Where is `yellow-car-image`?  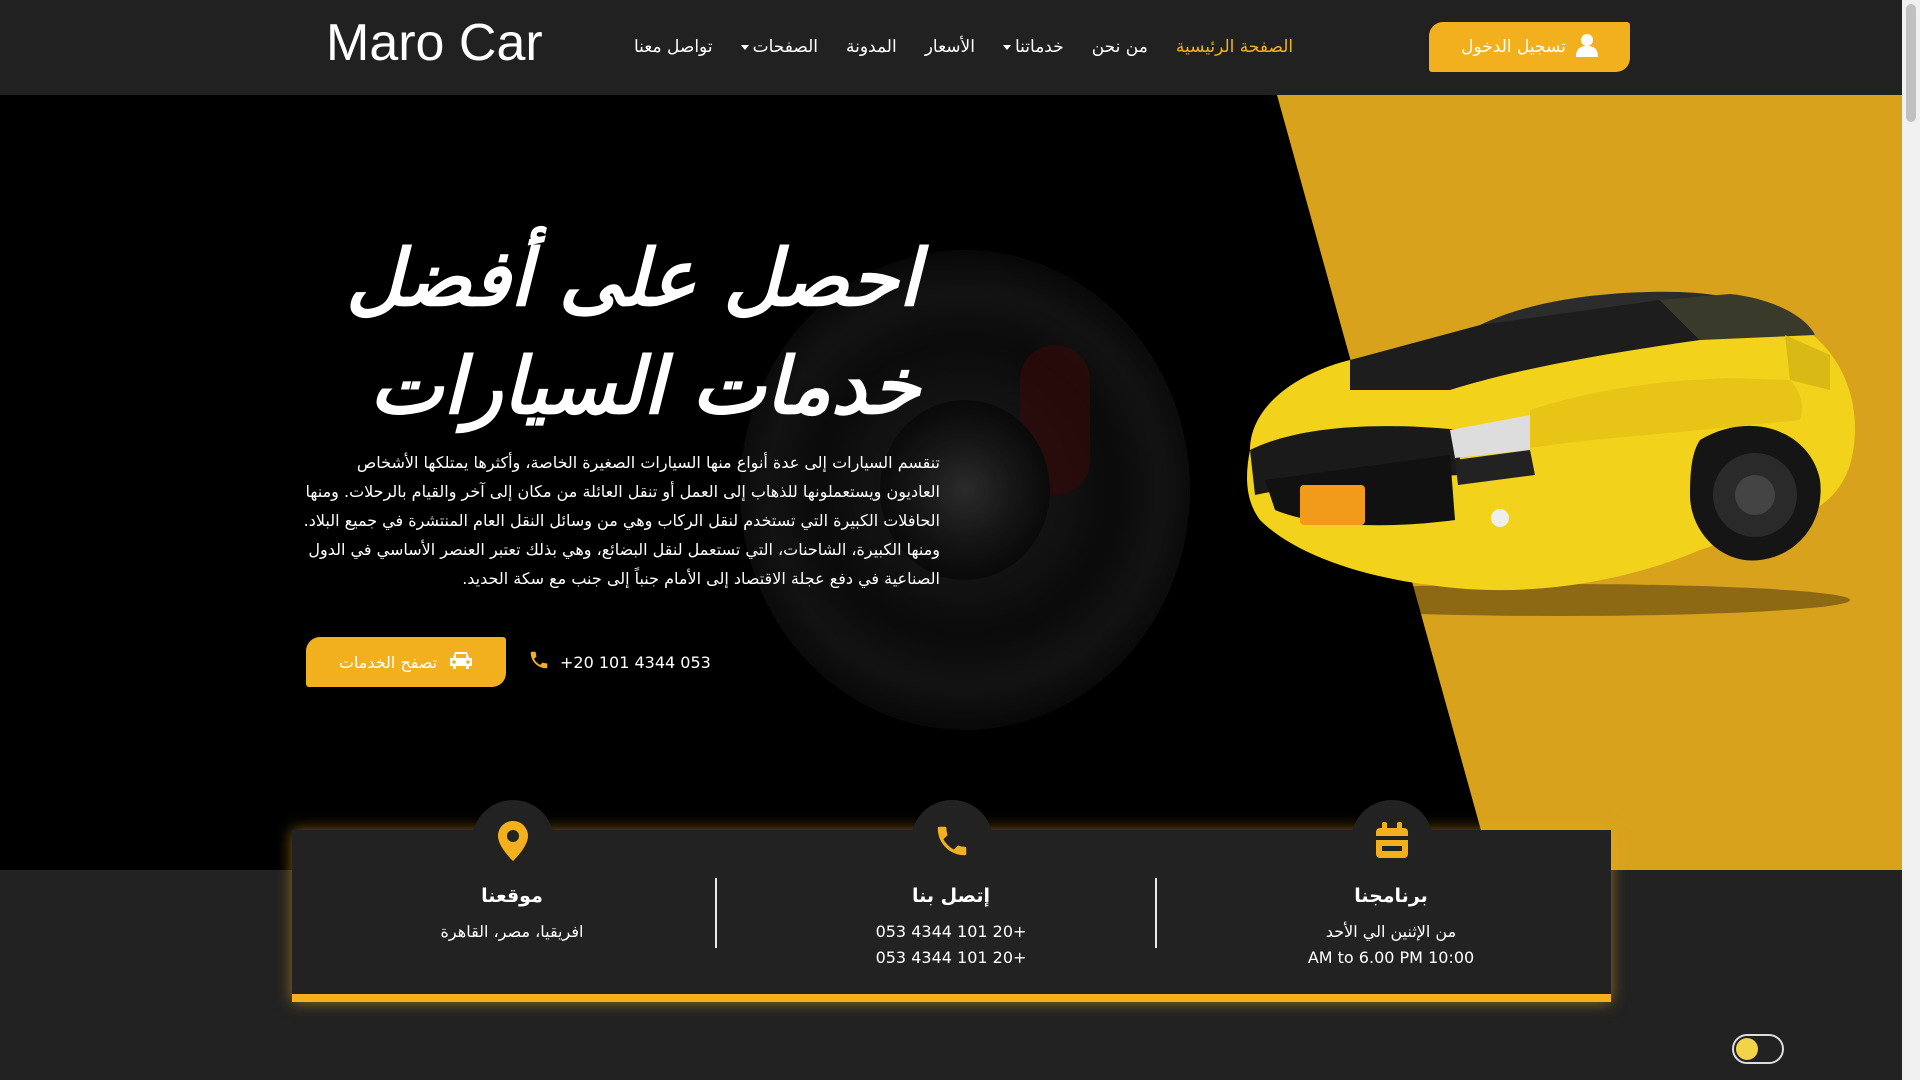
yellow-car-image is located at coordinates (1551, 453).